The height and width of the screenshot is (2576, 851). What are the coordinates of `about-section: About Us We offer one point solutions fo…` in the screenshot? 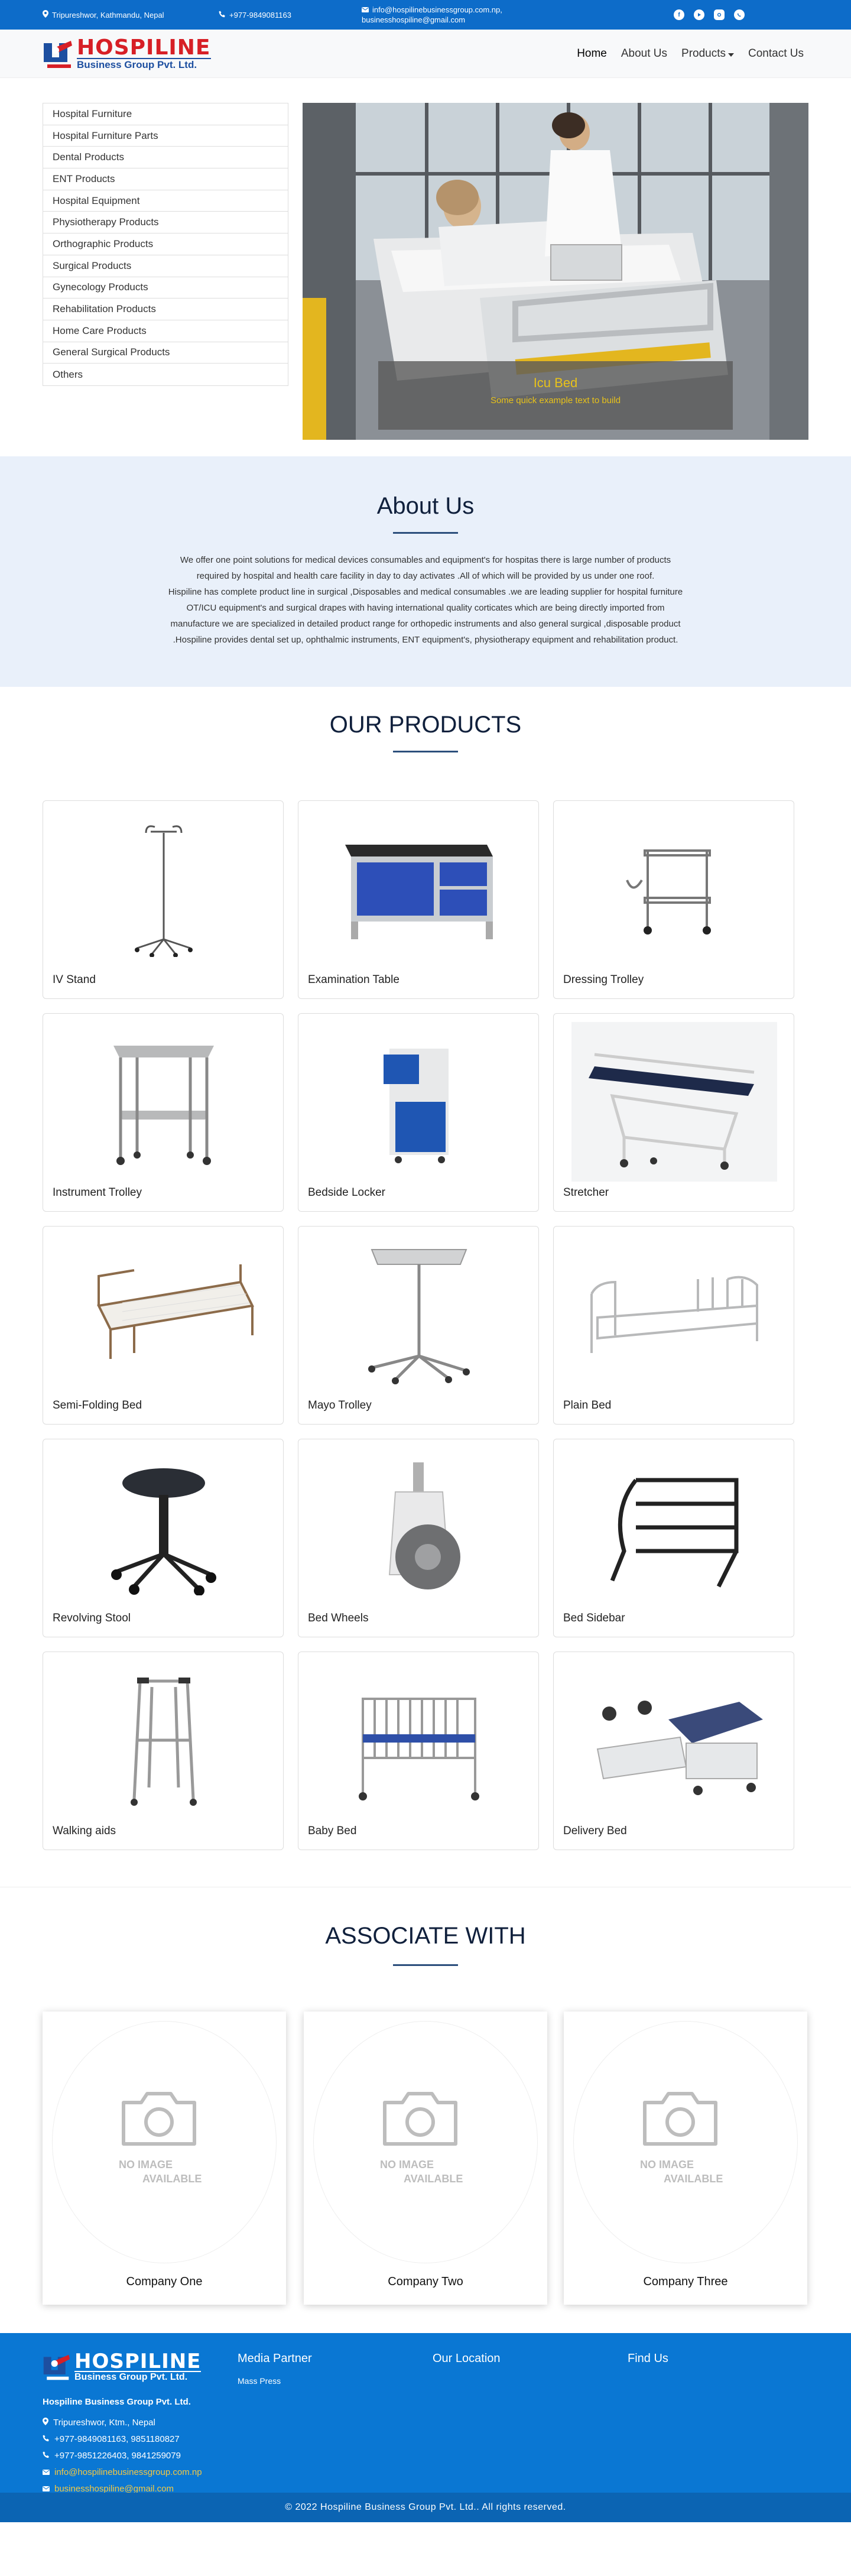 It's located at (425, 571).